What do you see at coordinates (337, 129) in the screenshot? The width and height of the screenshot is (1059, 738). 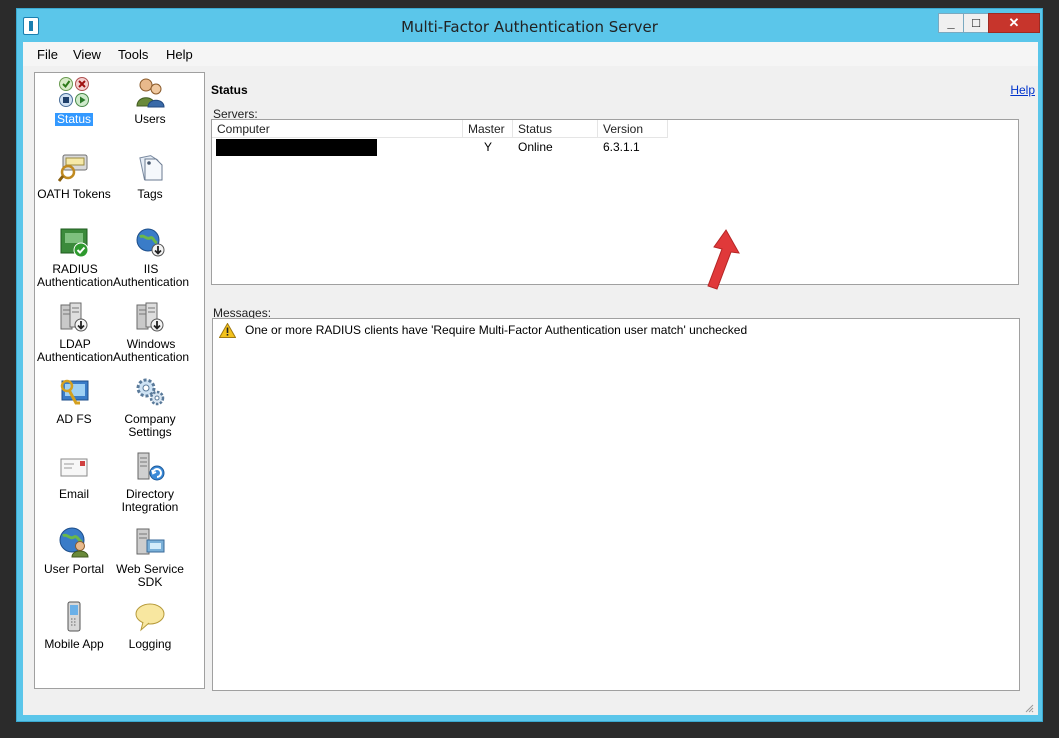 I see `column-header-computer: Computer` at bounding box center [337, 129].